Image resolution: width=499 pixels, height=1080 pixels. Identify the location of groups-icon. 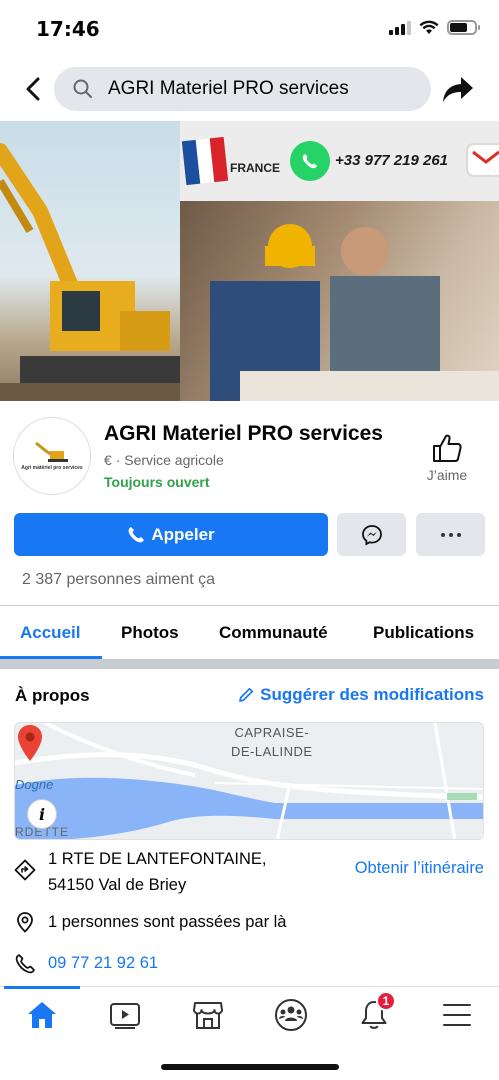
(291, 1015).